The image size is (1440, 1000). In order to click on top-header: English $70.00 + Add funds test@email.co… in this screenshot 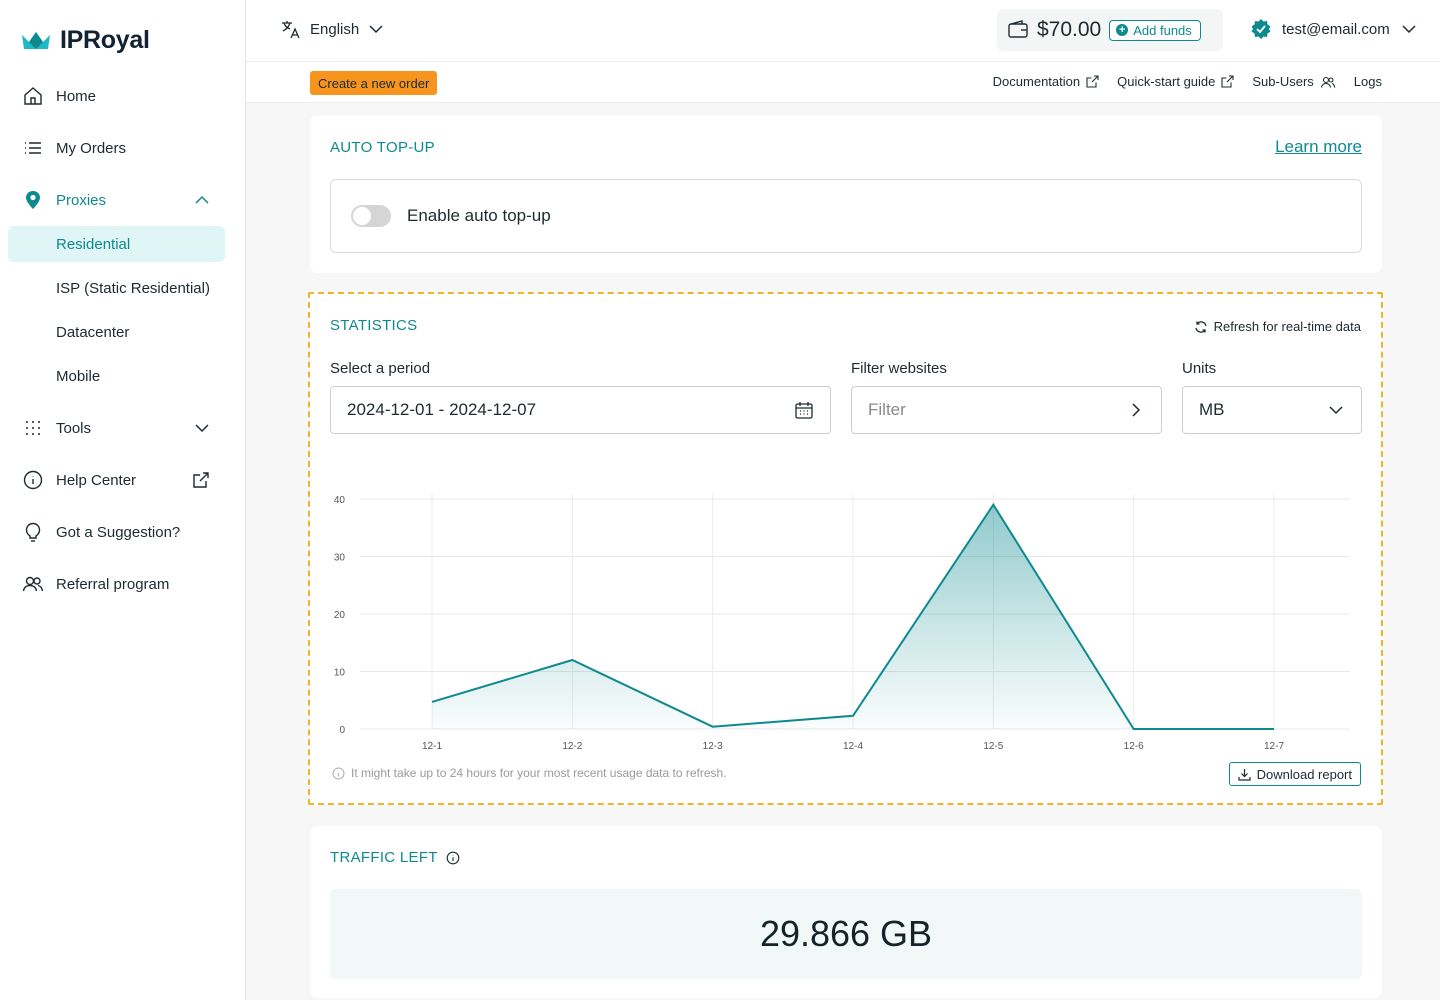, I will do `click(843, 31)`.